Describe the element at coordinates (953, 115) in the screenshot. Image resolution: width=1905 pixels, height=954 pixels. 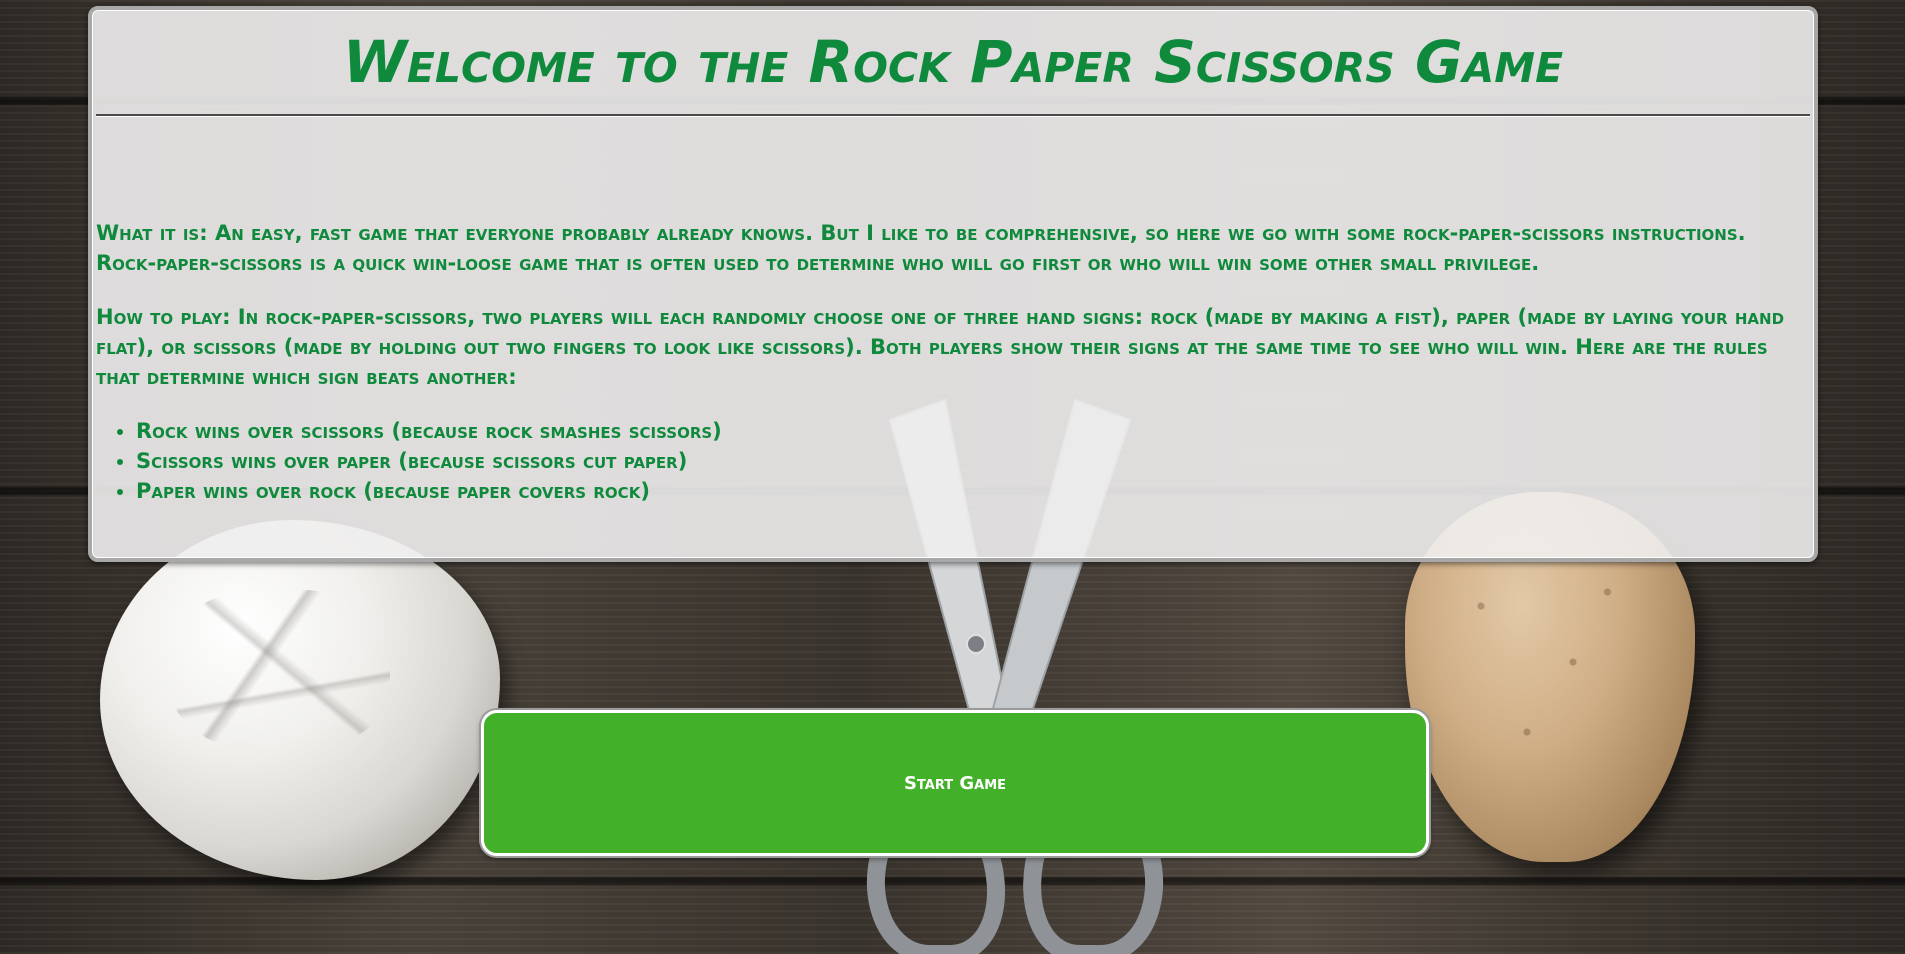
I see `title-divider` at that location.